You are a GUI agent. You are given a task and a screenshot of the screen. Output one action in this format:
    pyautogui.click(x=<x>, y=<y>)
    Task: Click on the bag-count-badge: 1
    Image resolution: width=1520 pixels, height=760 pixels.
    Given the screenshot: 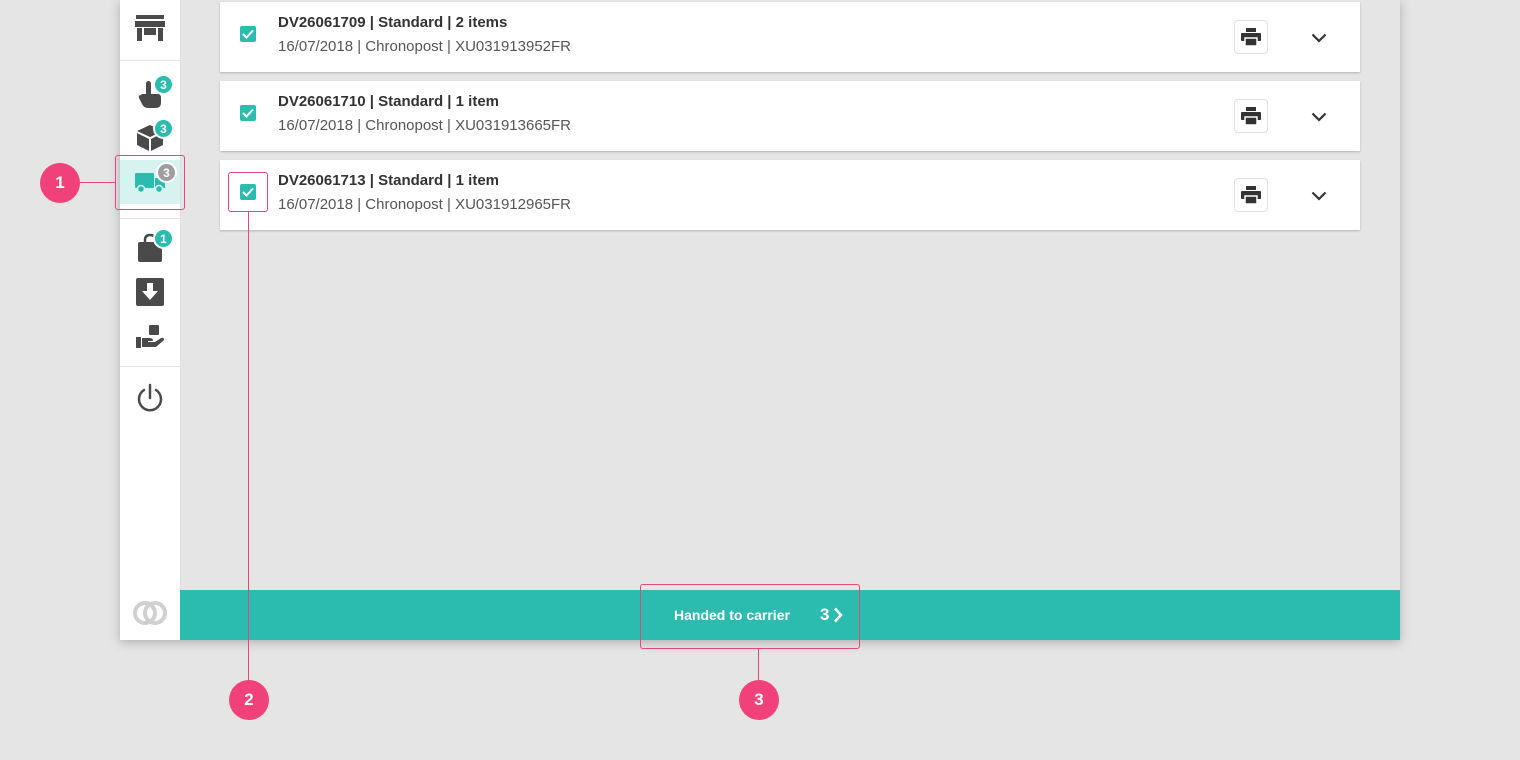 What is the action you would take?
    pyautogui.click(x=163, y=238)
    